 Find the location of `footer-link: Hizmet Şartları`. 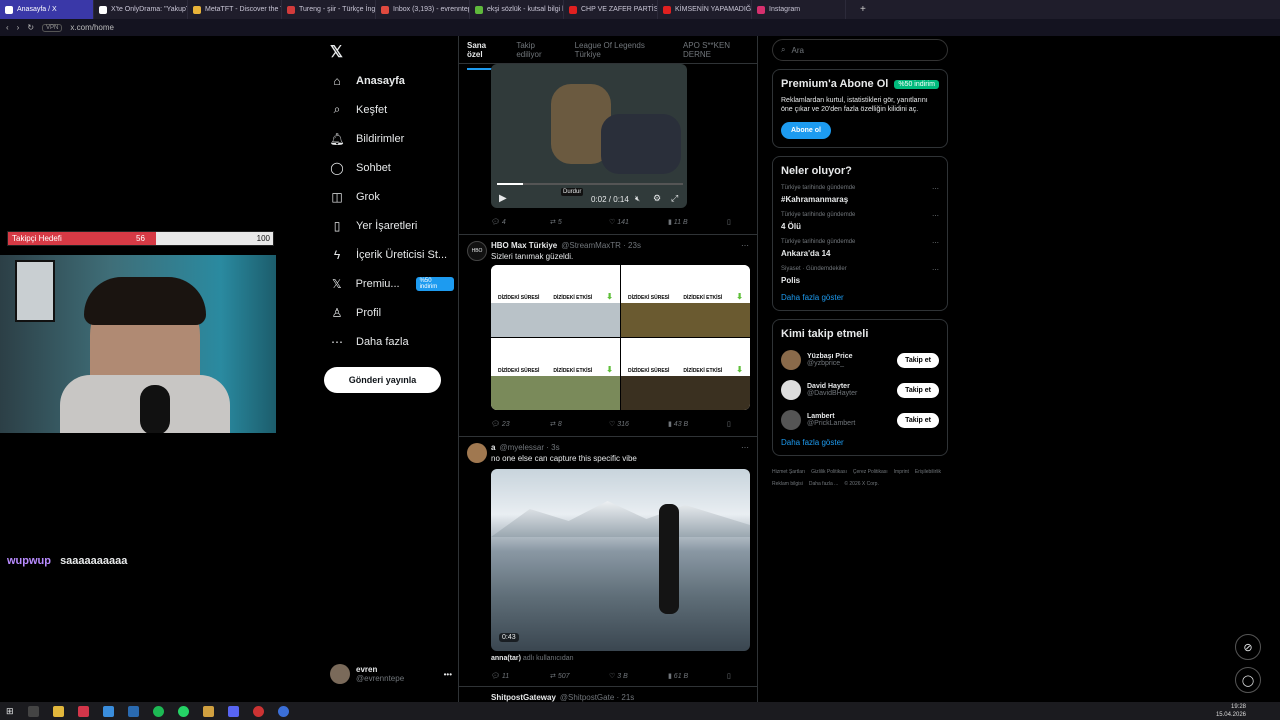

footer-link: Hizmet Şartları is located at coordinates (788, 472).